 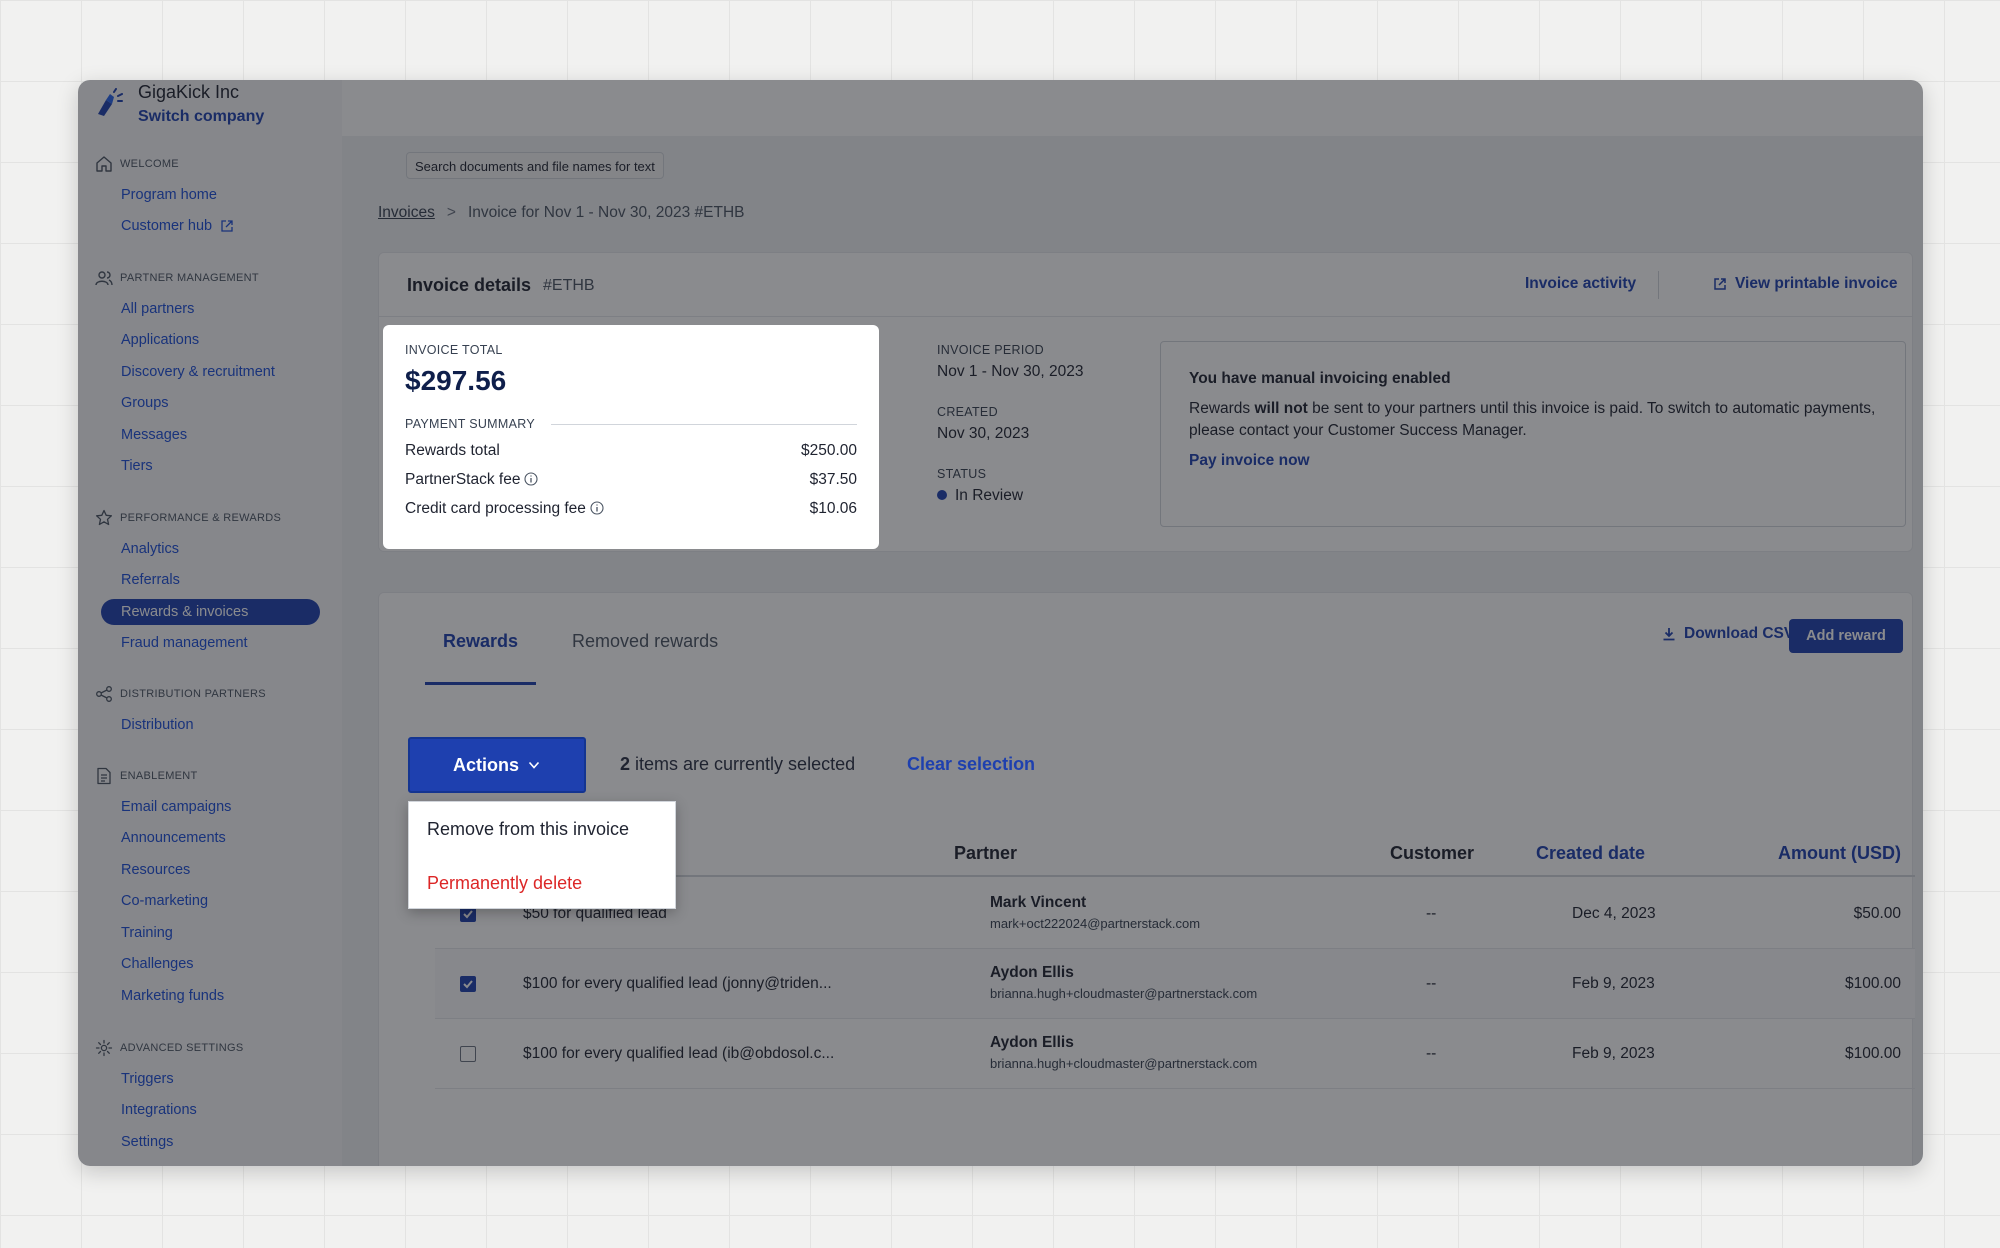 What do you see at coordinates (210, 870) in the screenshot?
I see `sidebar-item-resources: Resources` at bounding box center [210, 870].